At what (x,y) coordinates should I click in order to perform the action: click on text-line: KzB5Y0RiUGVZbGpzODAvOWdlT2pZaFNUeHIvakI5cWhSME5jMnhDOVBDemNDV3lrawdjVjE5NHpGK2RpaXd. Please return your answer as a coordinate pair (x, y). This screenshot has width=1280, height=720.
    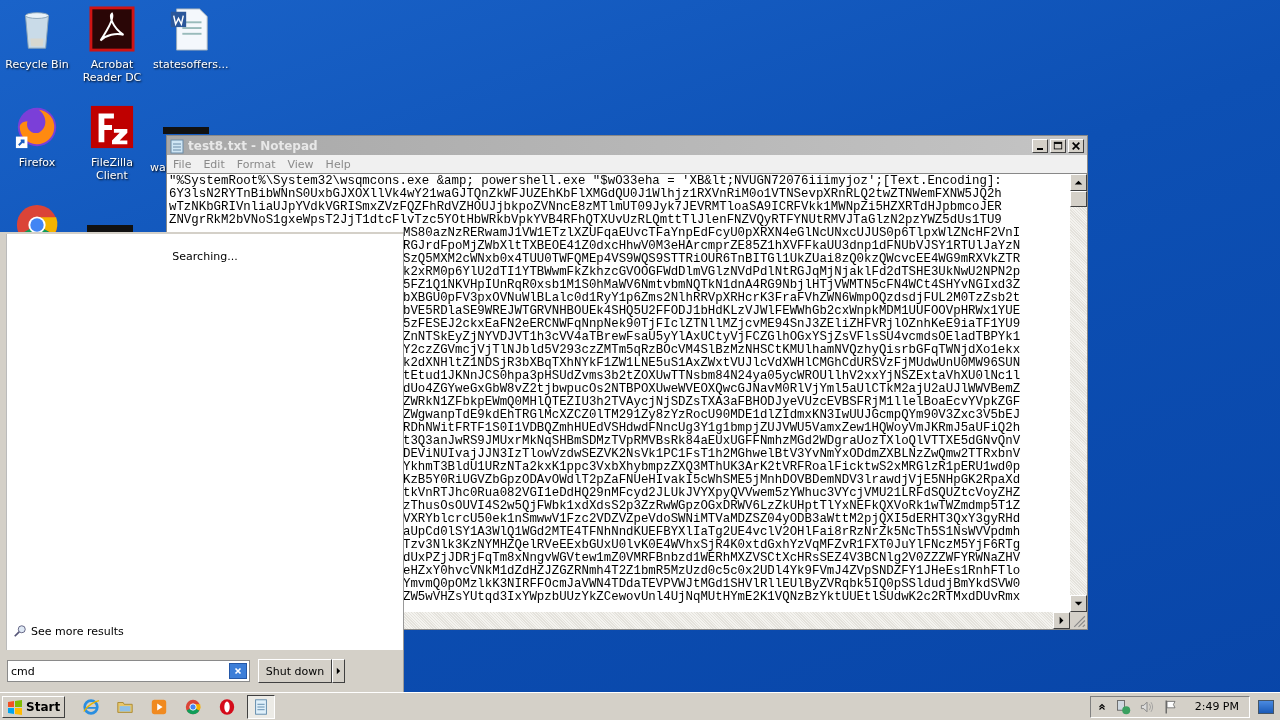
    Looking at the image, I should click on (712, 480).